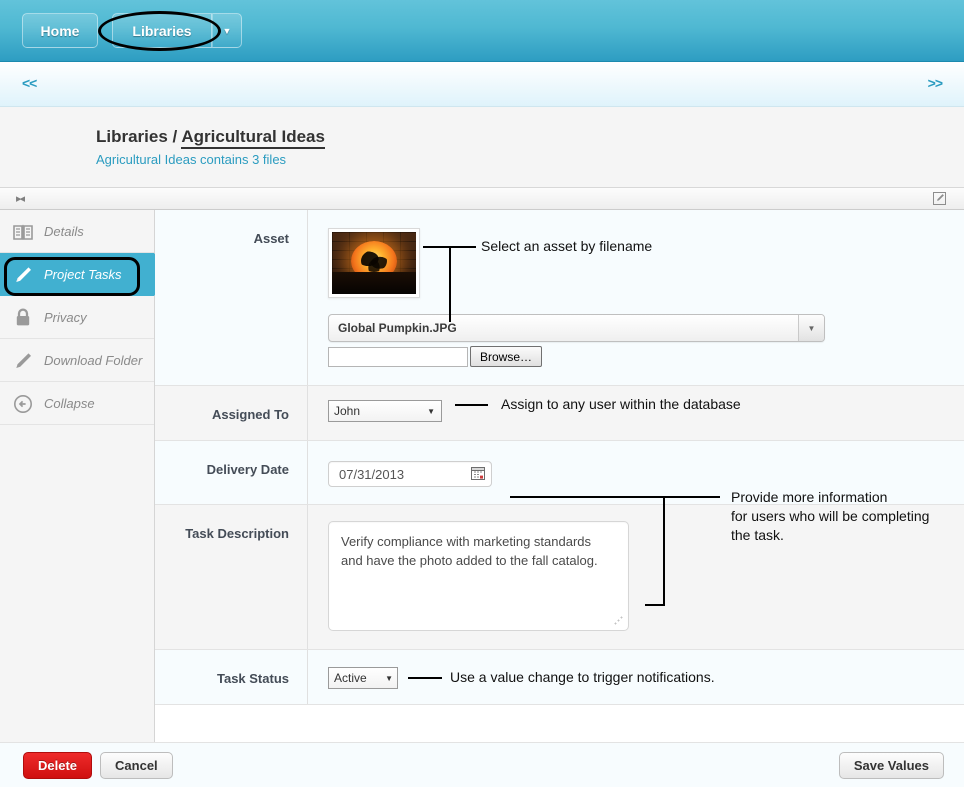 This screenshot has height=787, width=964. I want to click on sidebar-item-privacy: Privacy, so click(77, 317).